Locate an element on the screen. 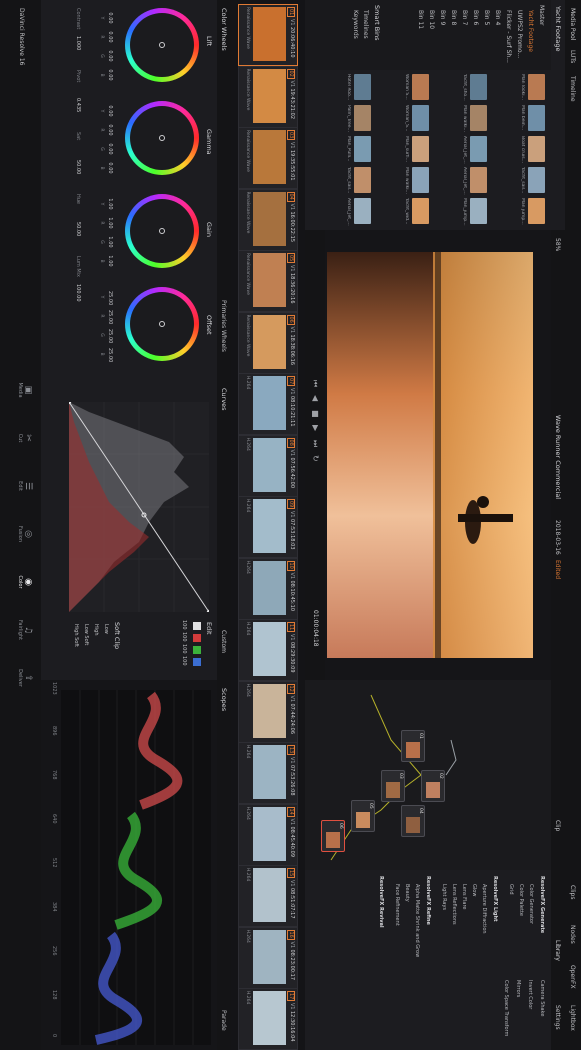 This screenshot has height=1050, width=581. fx-item: Beauty is located at coordinates (407, 893).